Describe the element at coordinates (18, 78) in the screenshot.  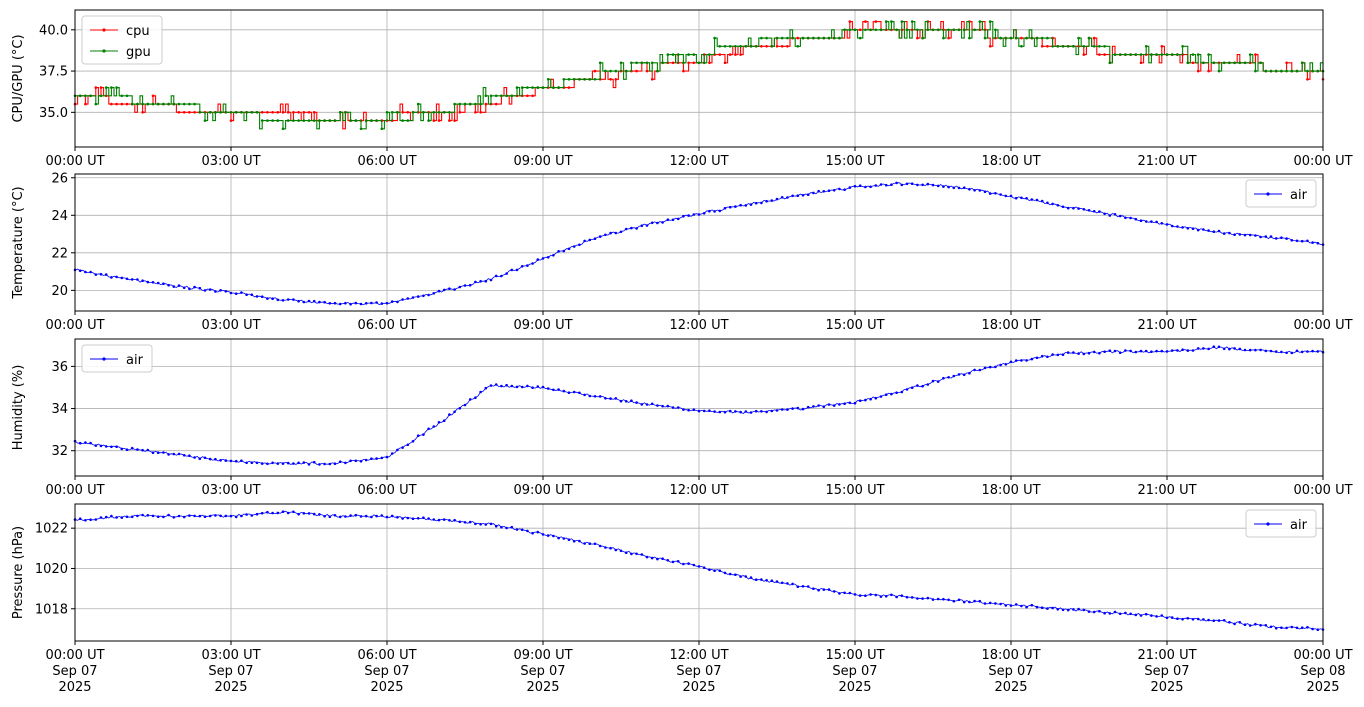
I see `y-axis-label: CPU/GPU (°C)` at that location.